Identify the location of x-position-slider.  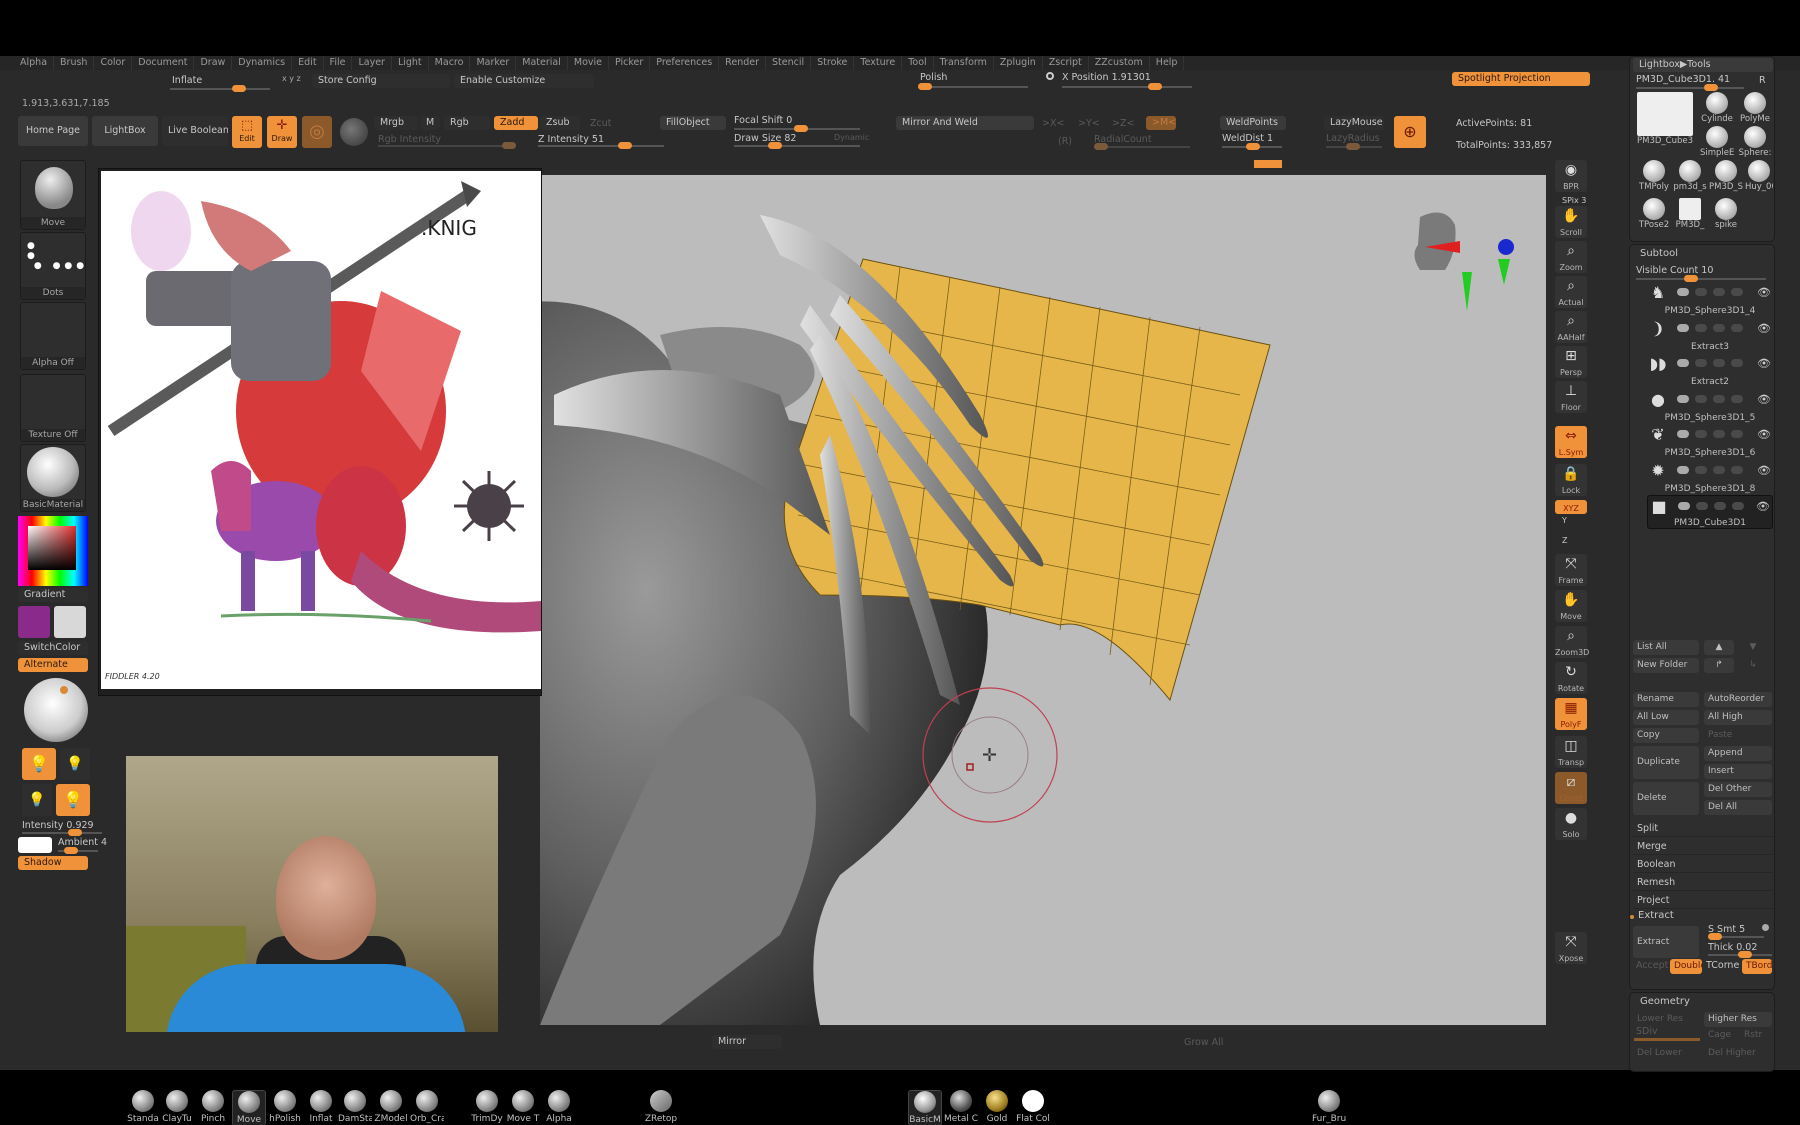
(1127, 86).